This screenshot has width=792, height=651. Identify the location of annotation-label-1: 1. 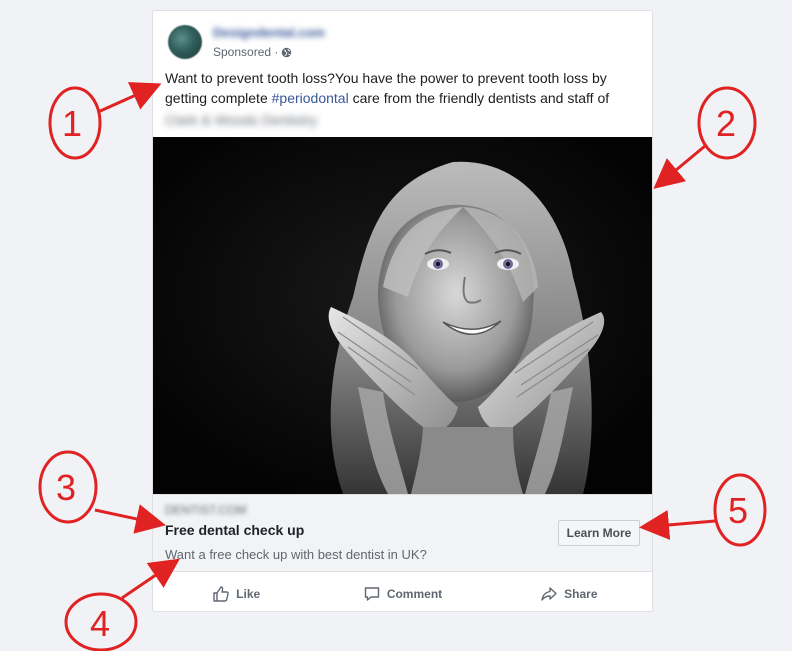
(72, 123).